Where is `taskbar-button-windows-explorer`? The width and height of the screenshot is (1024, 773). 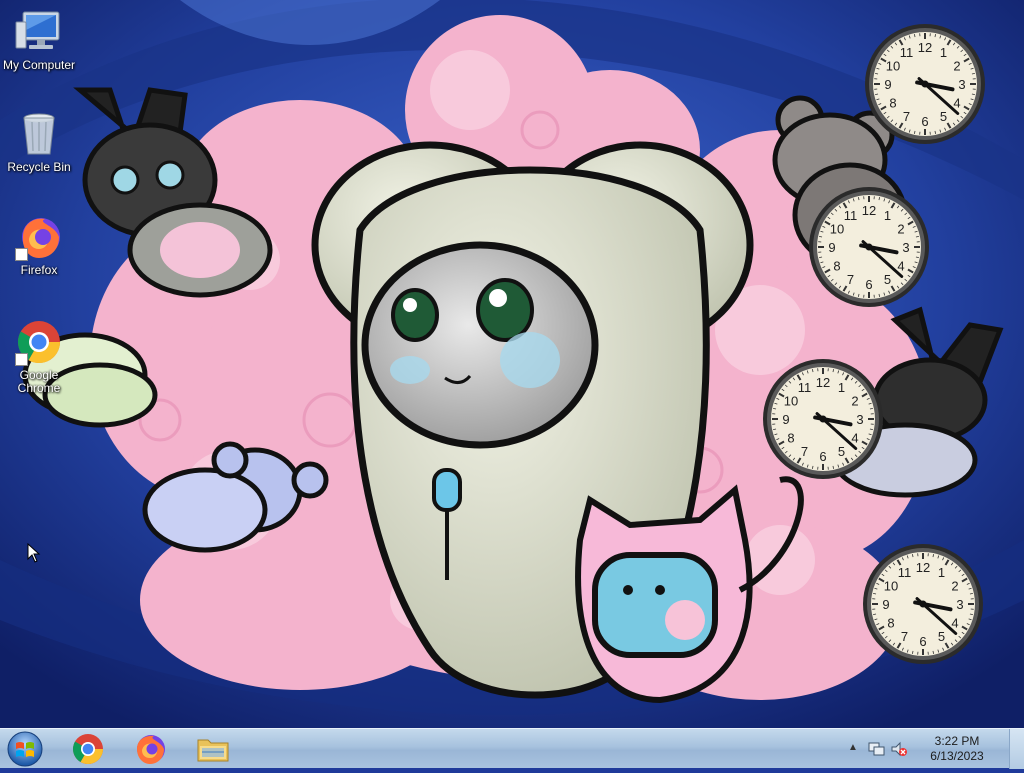 taskbar-button-windows-explorer is located at coordinates (213, 749).